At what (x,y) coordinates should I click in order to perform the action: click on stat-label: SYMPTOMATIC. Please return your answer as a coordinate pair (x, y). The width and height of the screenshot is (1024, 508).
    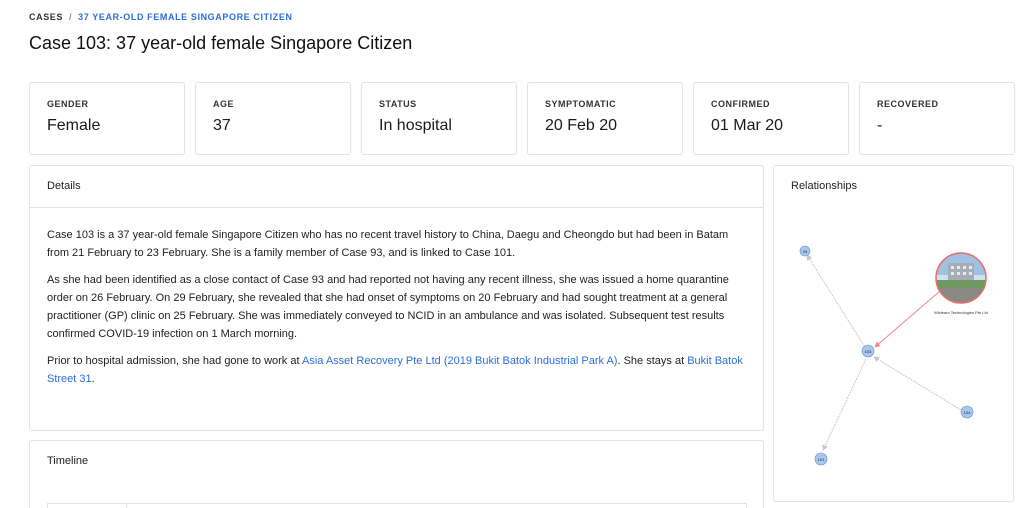
    Looking at the image, I should click on (581, 104).